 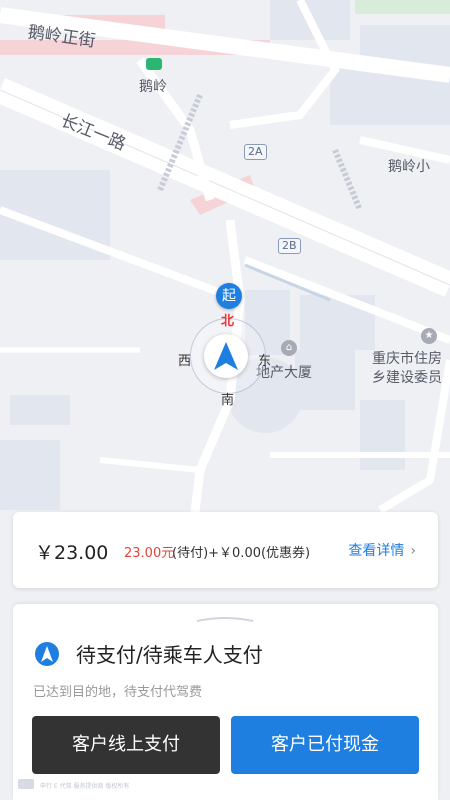 I want to click on location-arrow-icon, so click(x=226, y=356).